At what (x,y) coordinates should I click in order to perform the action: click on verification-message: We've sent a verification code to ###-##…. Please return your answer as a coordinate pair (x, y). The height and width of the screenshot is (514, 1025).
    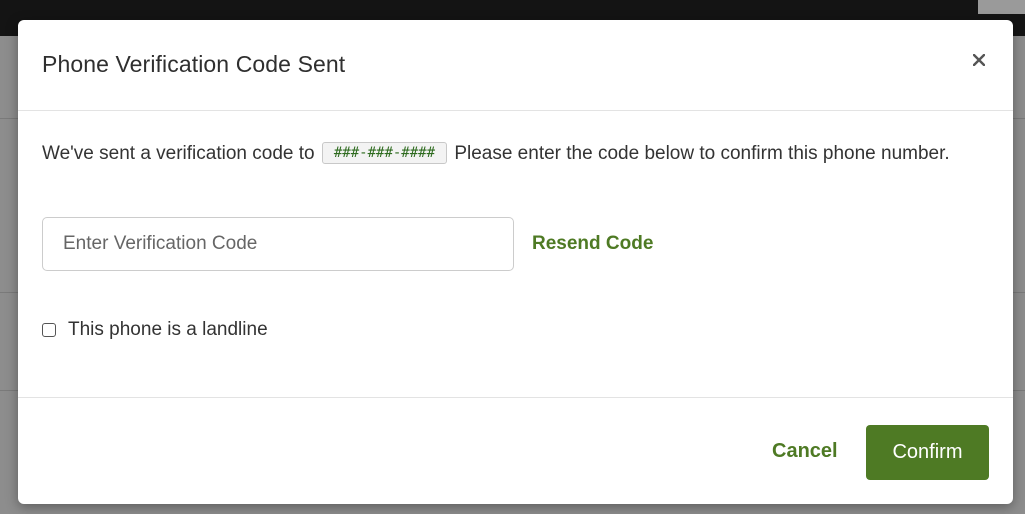
    Looking at the image, I should click on (519, 154).